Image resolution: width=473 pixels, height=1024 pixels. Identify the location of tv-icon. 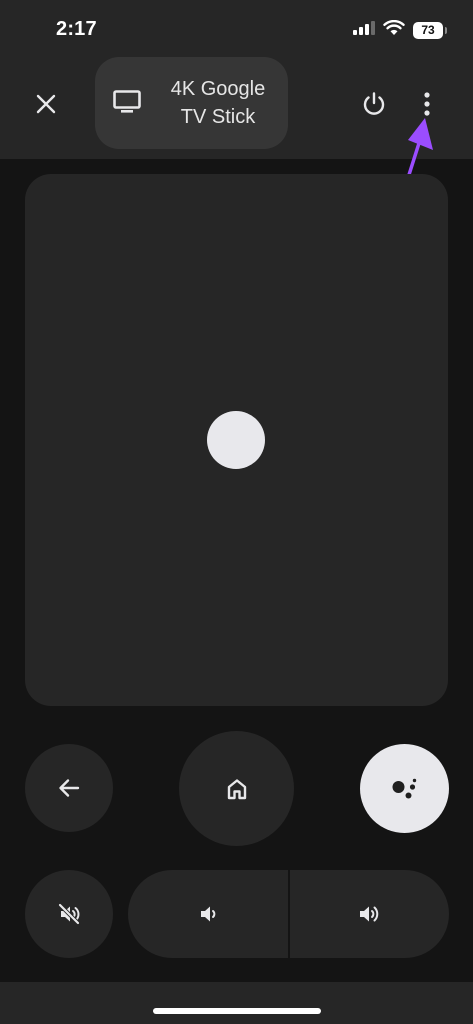
(127, 104).